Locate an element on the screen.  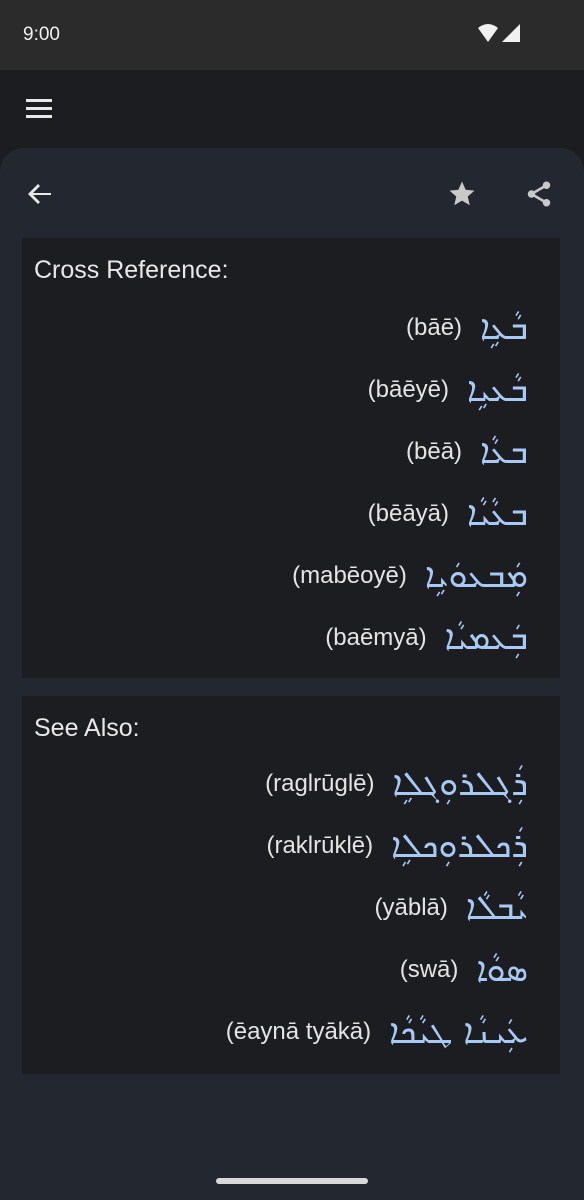
share-button is located at coordinates (539, 194).